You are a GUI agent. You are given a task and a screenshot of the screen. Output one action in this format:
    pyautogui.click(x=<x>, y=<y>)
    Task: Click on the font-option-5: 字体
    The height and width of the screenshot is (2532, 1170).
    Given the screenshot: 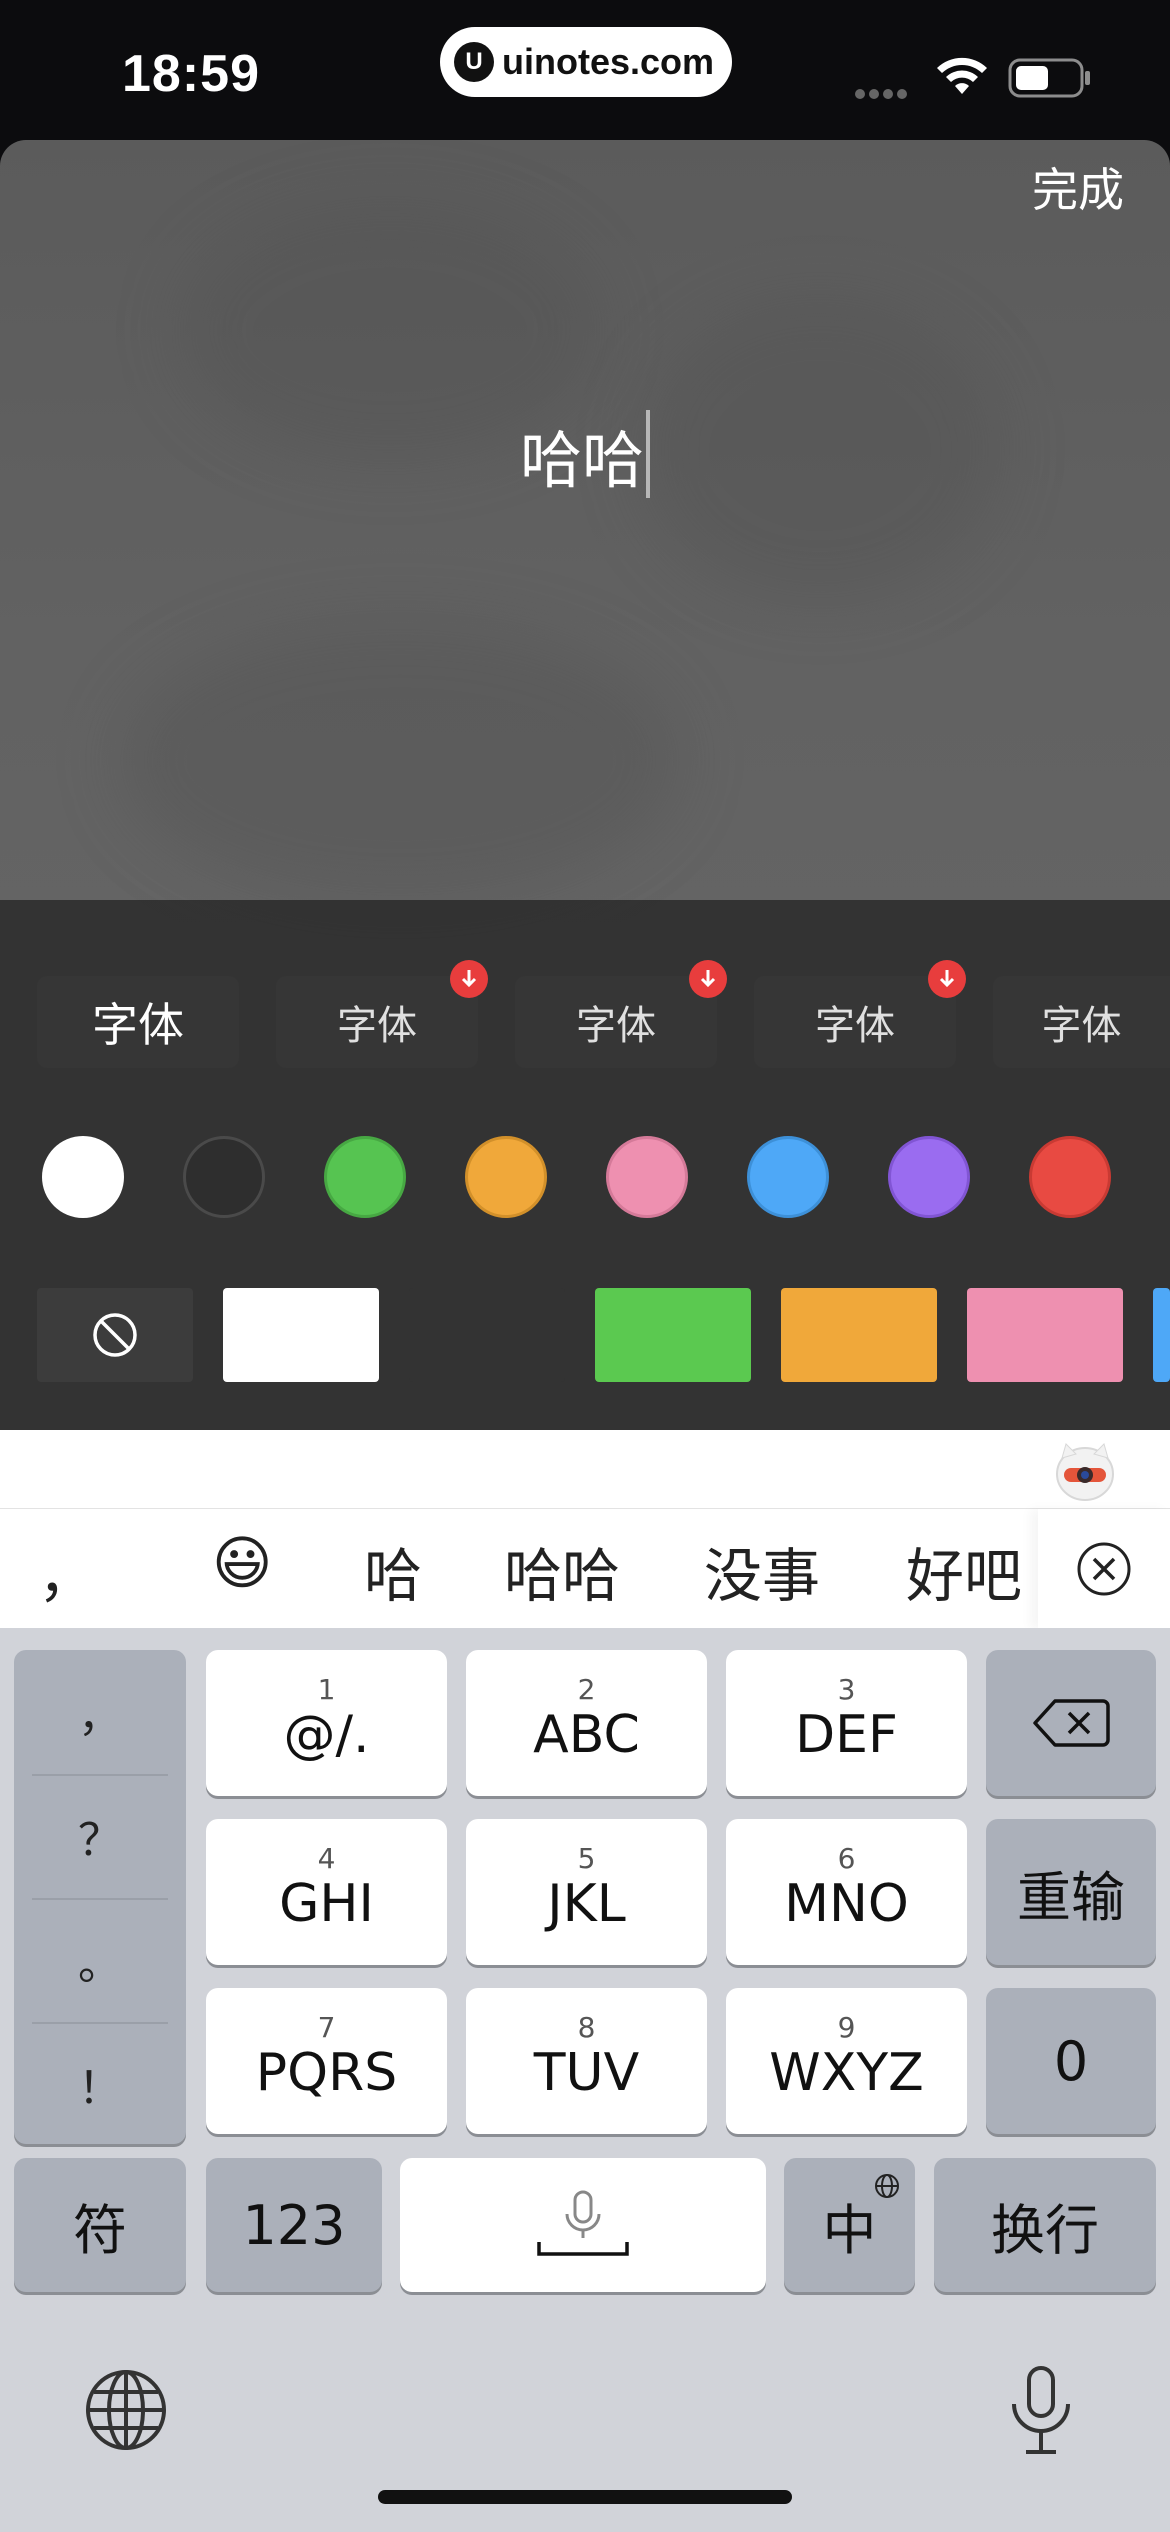 What is the action you would take?
    pyautogui.click(x=1081, y=1022)
    